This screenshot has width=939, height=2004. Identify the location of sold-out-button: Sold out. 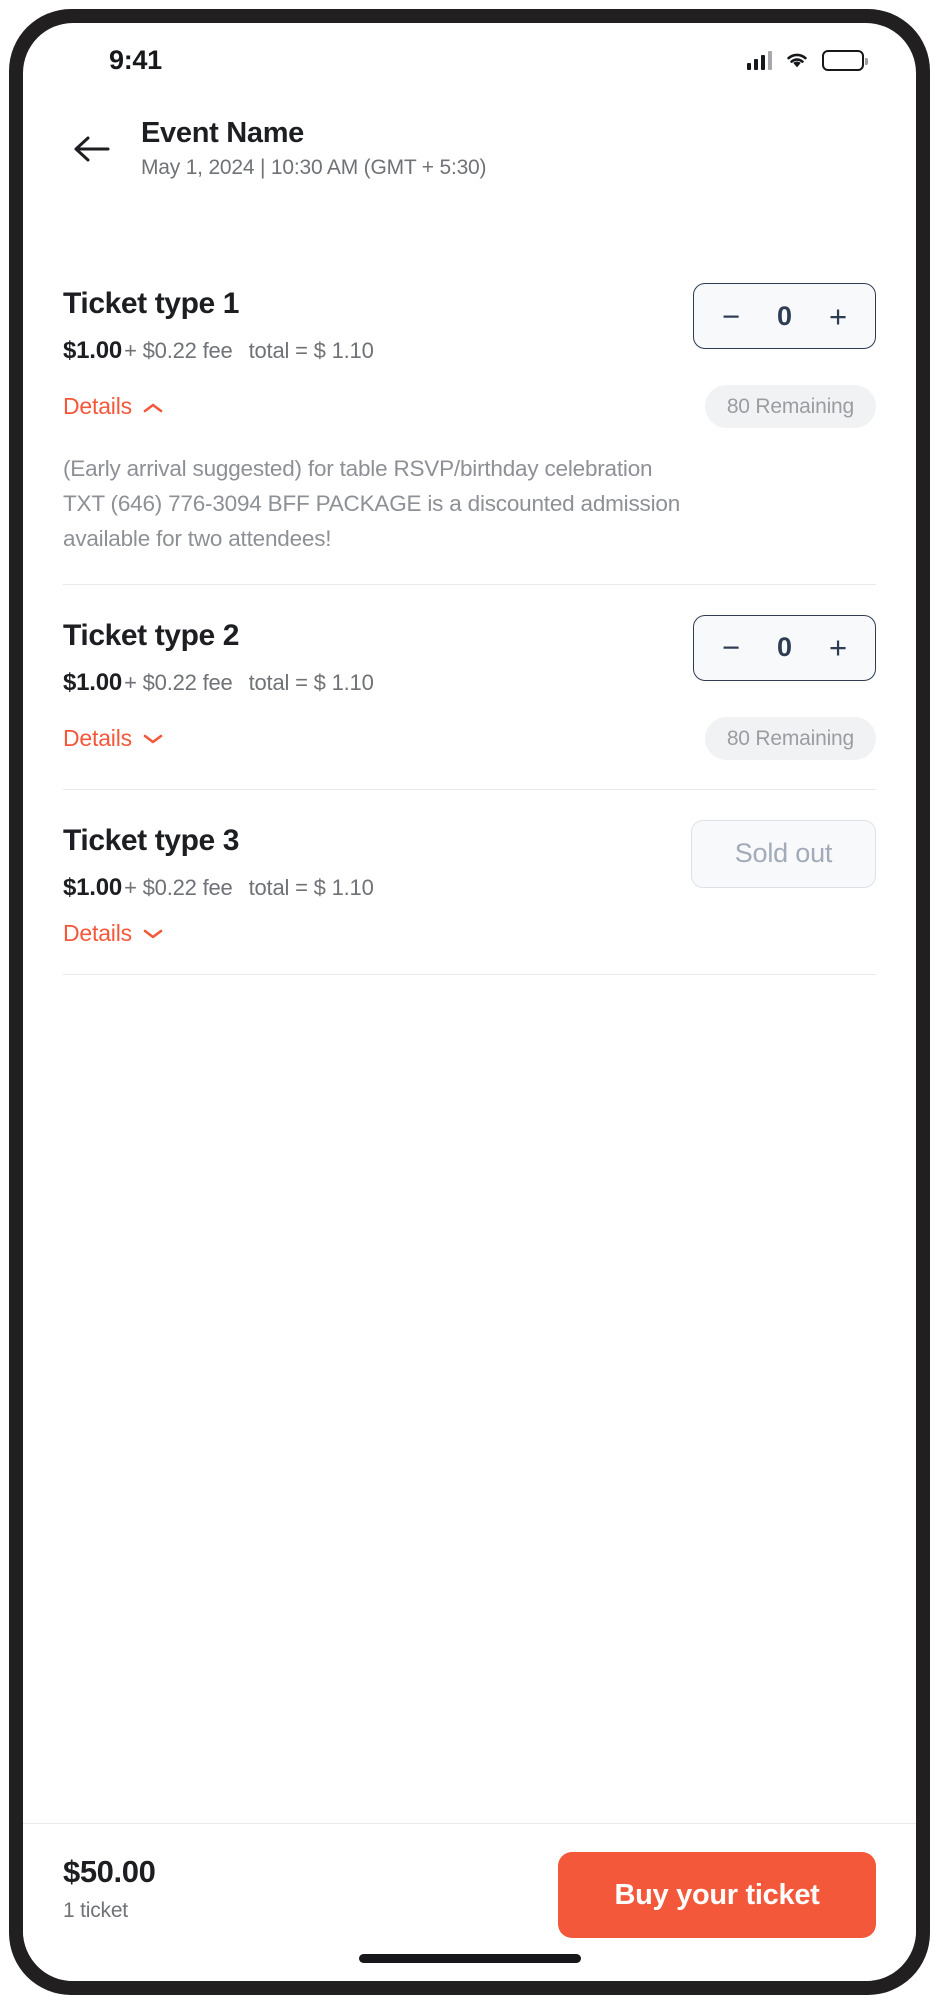
(783, 853).